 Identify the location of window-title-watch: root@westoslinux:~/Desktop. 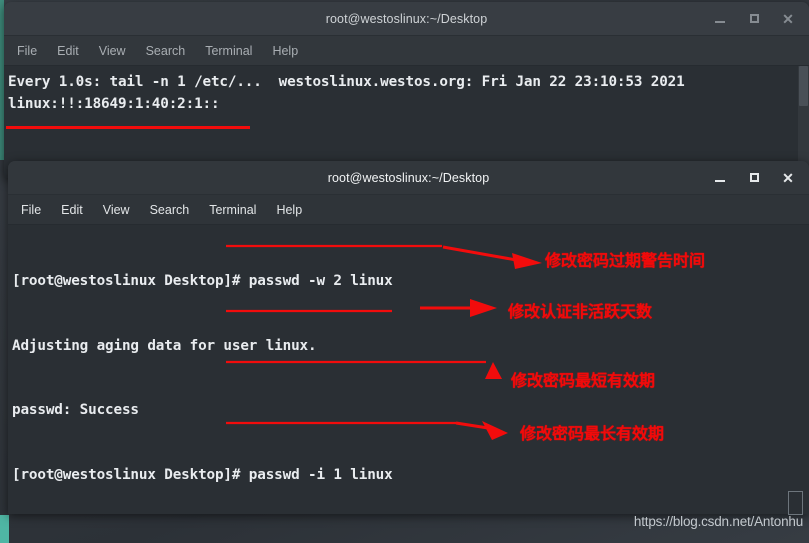
(406, 18).